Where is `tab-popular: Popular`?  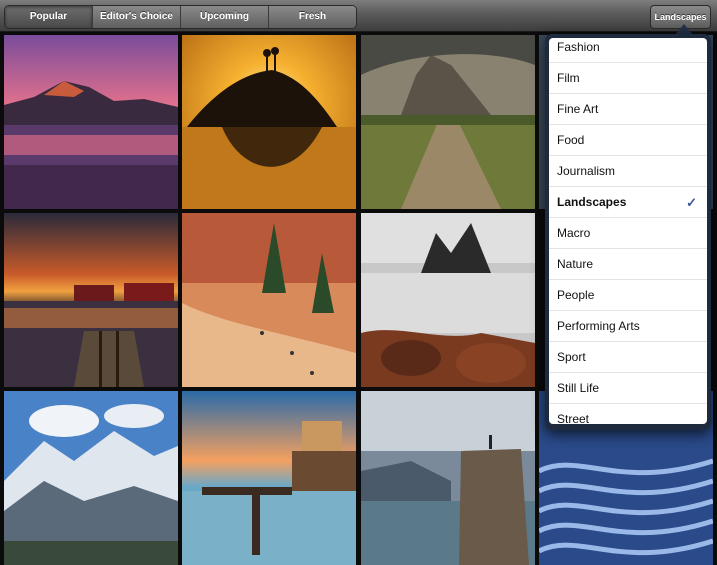 tab-popular: Popular is located at coordinates (49, 17).